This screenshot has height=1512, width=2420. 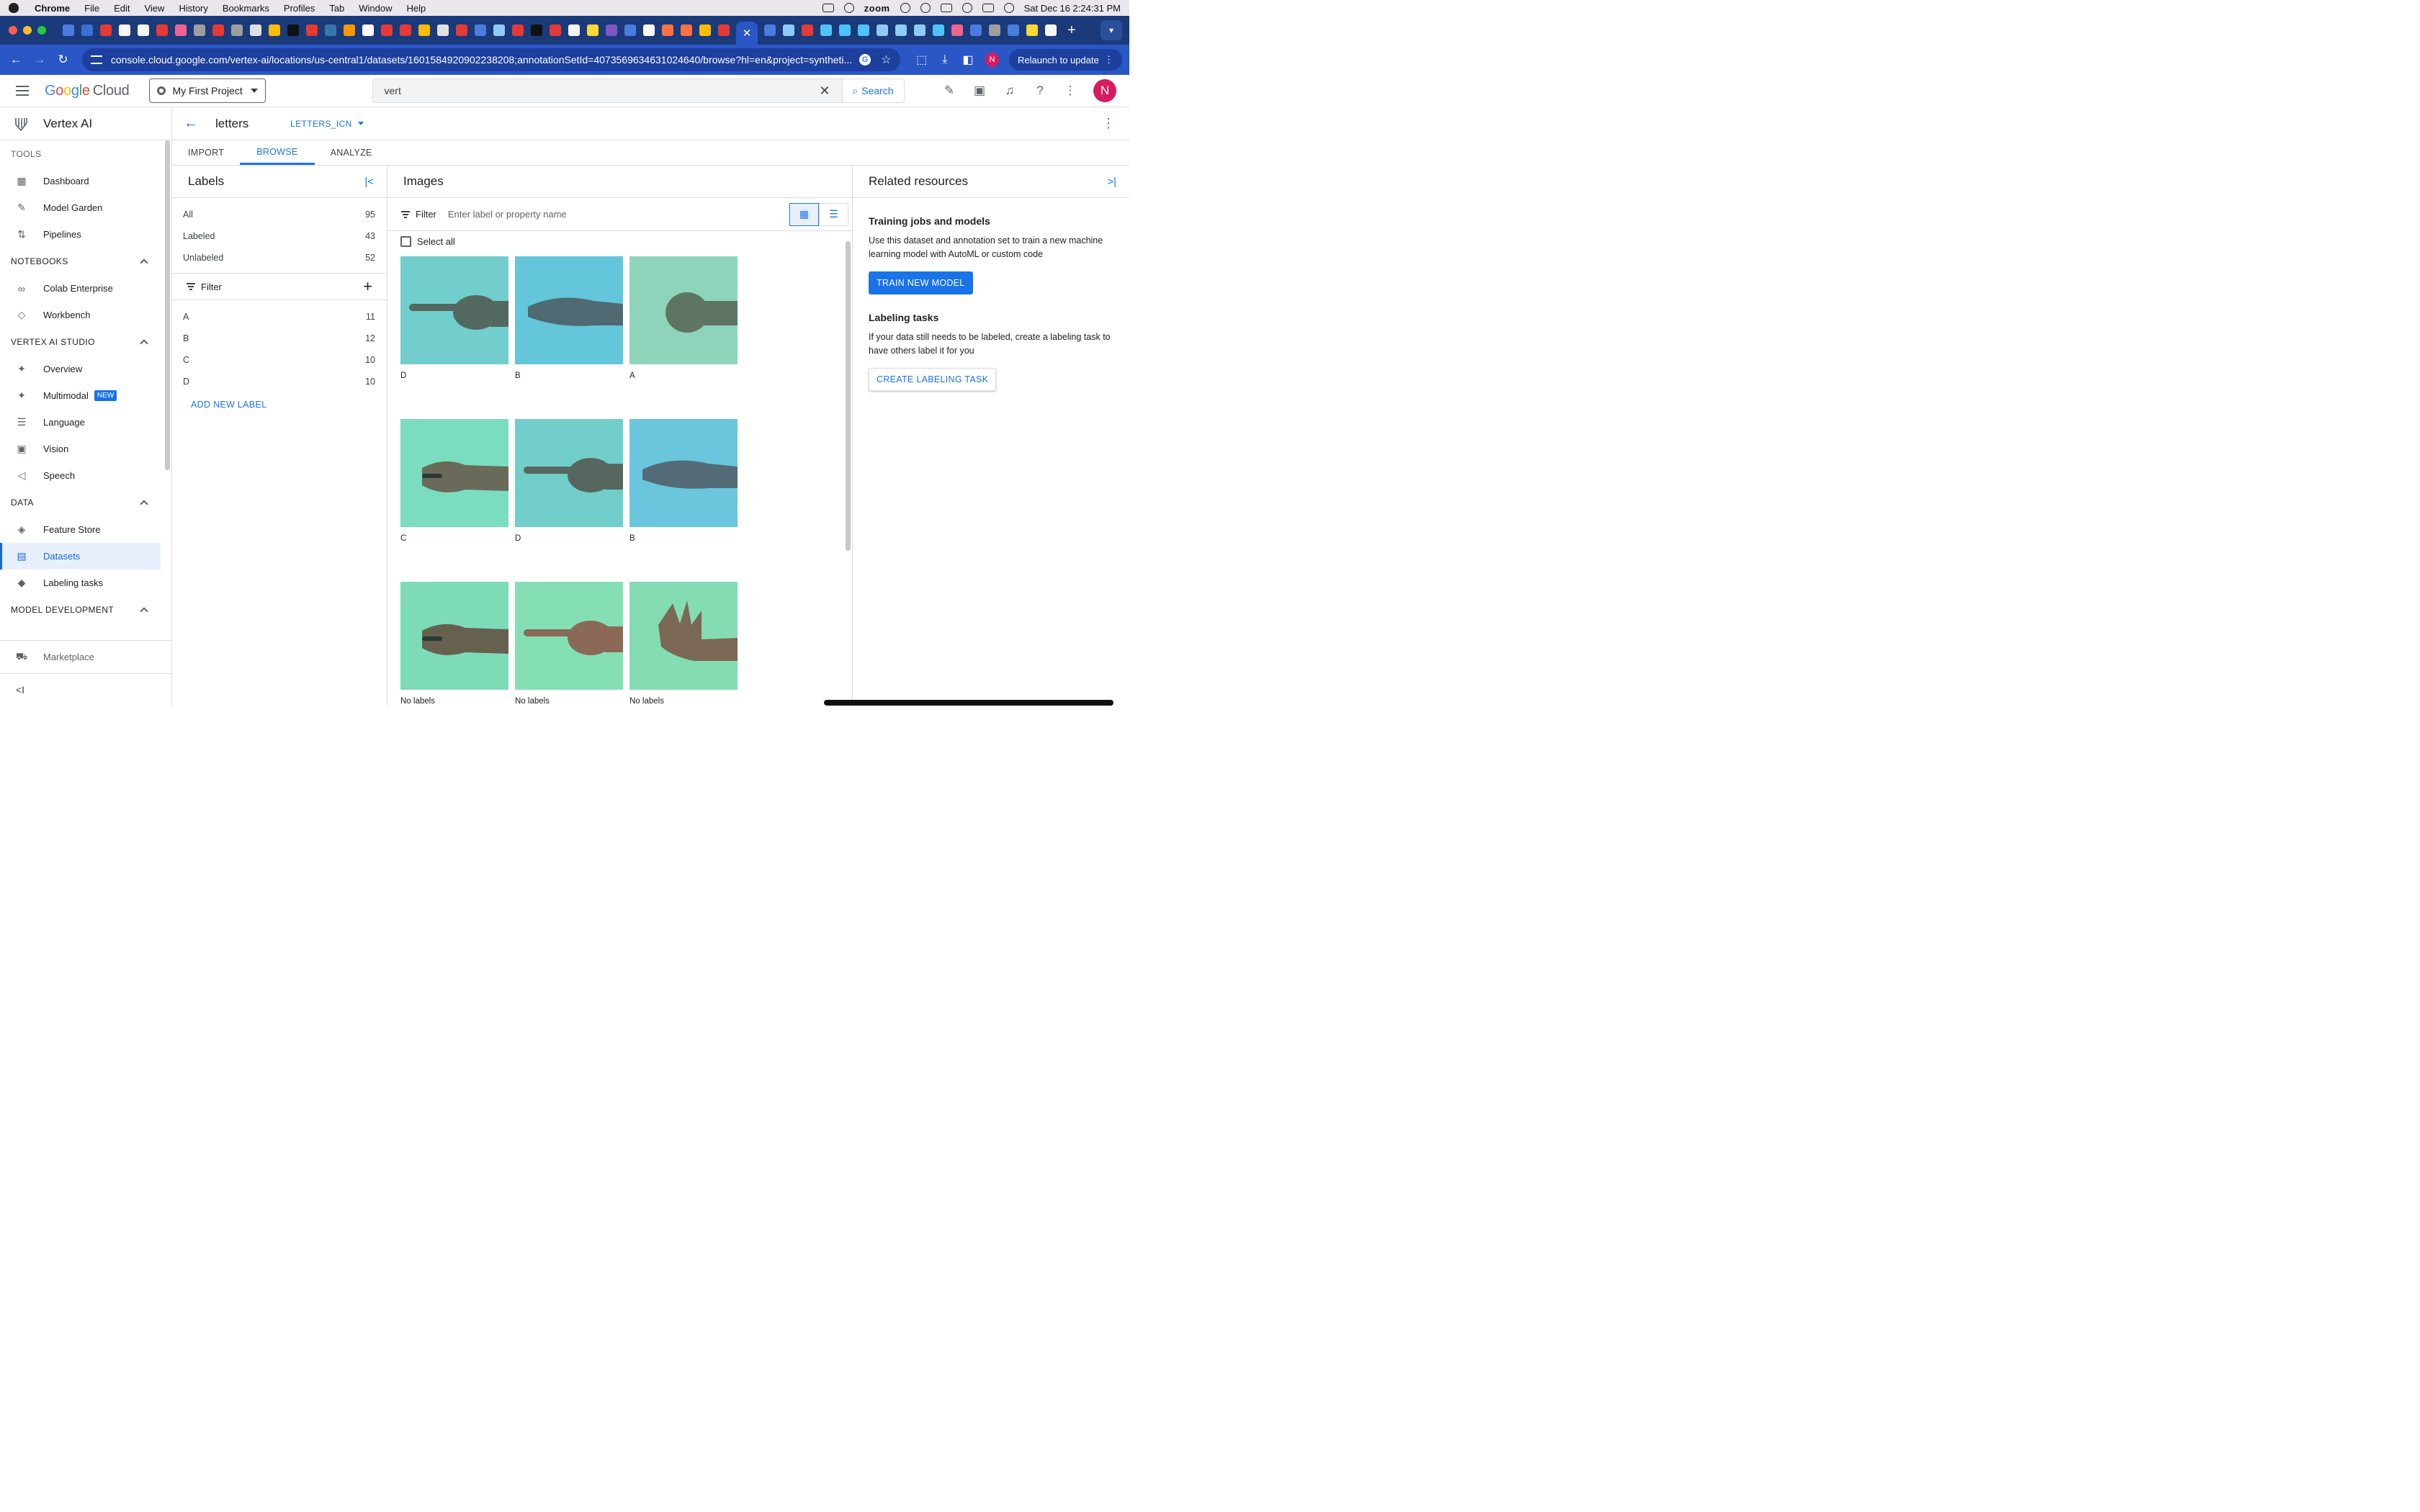 I want to click on sidebar-item-workbench: ◇ Workbench, so click(x=80, y=315).